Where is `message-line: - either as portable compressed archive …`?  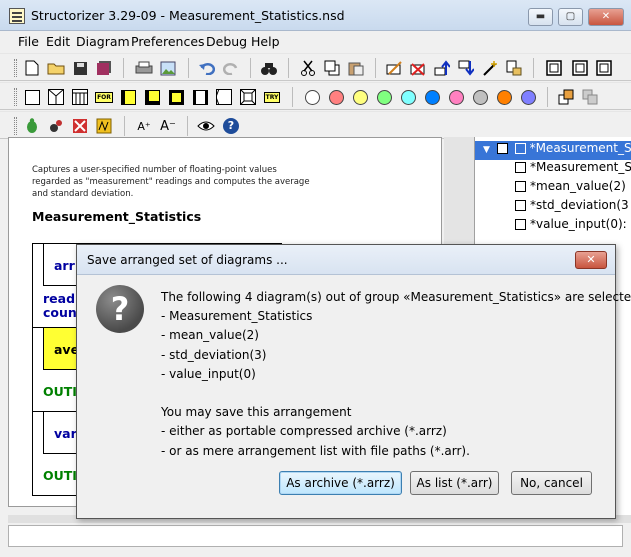
message-line: - either as portable compressed archive … is located at coordinates (304, 431).